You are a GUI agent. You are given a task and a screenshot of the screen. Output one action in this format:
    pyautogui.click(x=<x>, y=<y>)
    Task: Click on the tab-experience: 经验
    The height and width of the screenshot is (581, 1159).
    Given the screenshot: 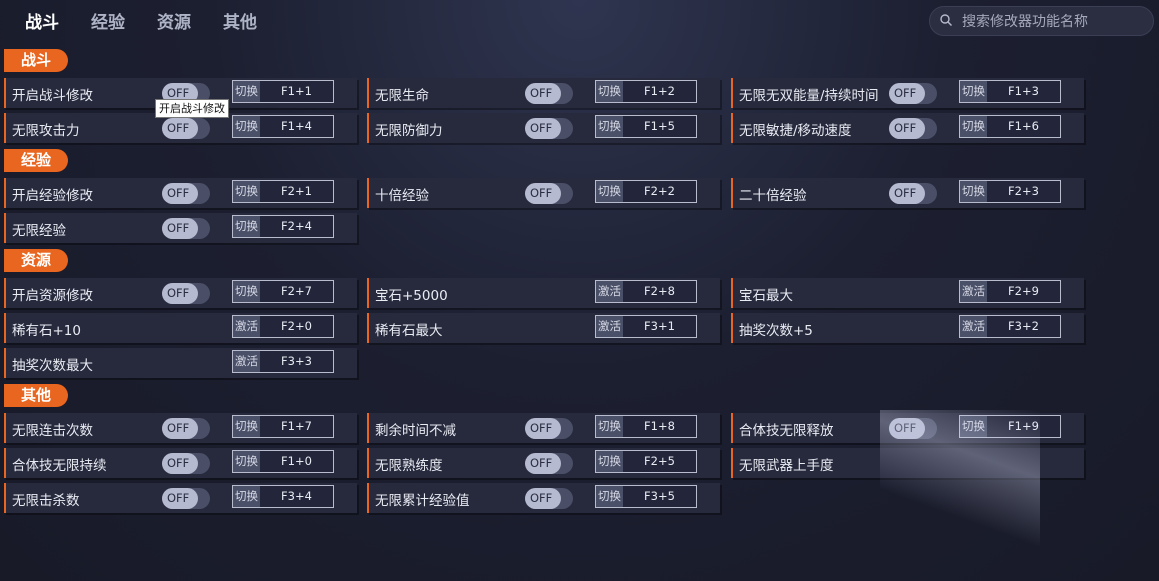 What is the action you would take?
    pyautogui.click(x=108, y=20)
    